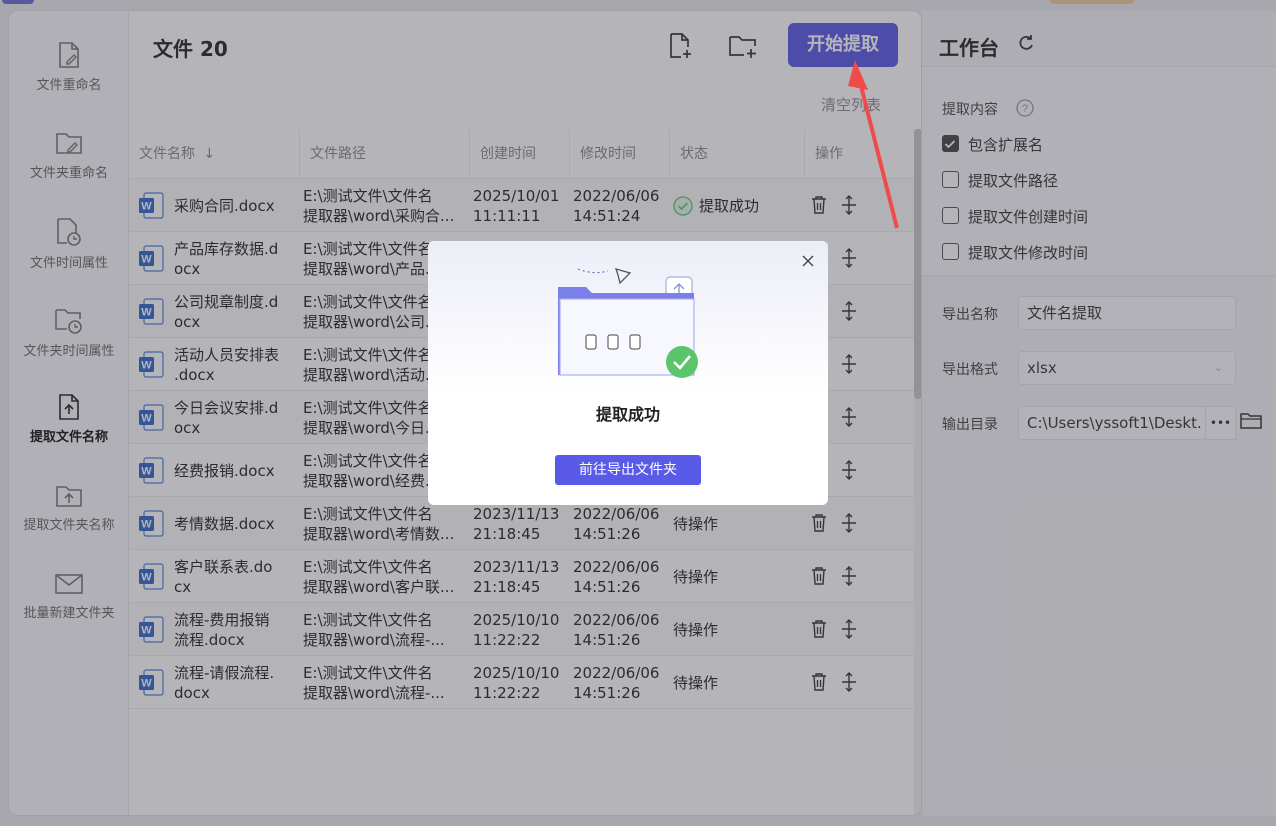 Image resolution: width=1276 pixels, height=826 pixels. Describe the element at coordinates (628, 323) in the screenshot. I see `folder-success-illustration` at that location.